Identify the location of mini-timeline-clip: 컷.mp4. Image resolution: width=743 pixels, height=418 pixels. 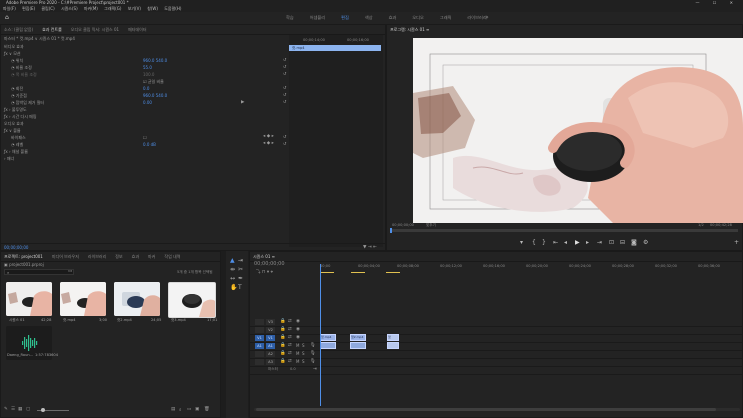
(335, 48).